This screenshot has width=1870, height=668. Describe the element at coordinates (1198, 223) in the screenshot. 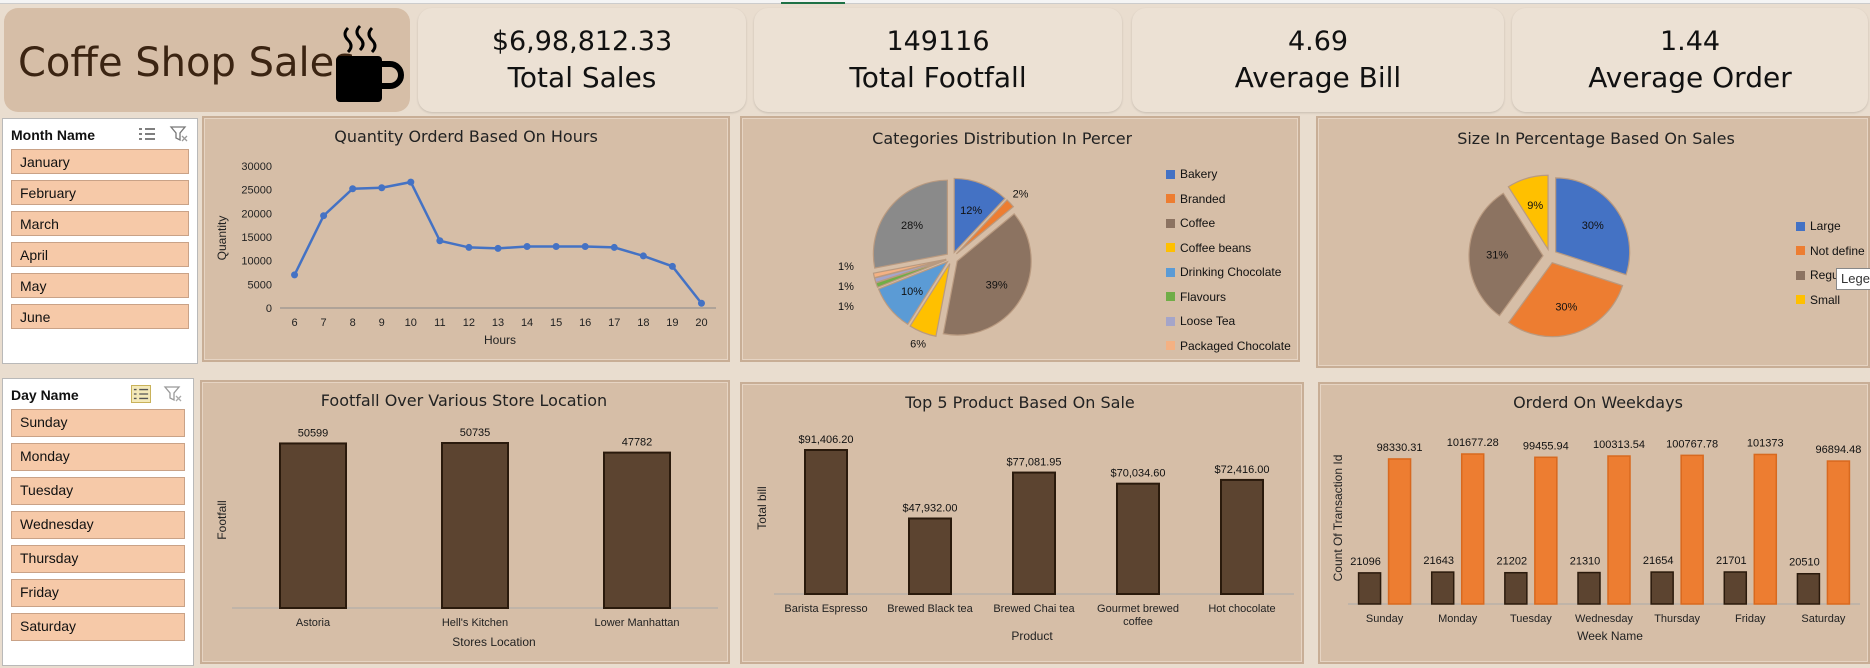

I see `legend-label: Coffee` at that location.